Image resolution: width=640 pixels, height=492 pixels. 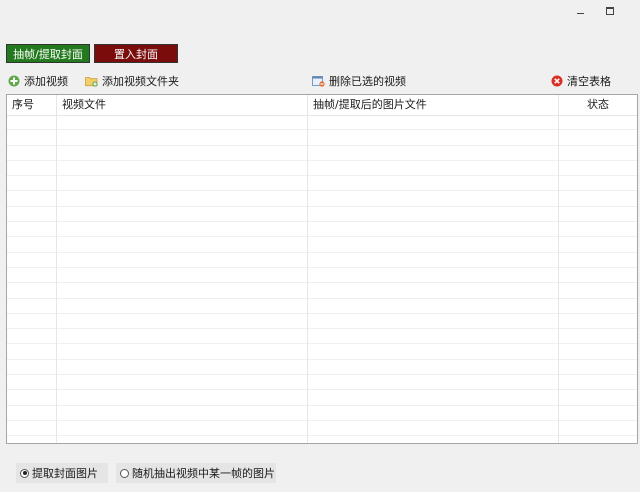 I want to click on radio-extract-cover, so click(x=24, y=473).